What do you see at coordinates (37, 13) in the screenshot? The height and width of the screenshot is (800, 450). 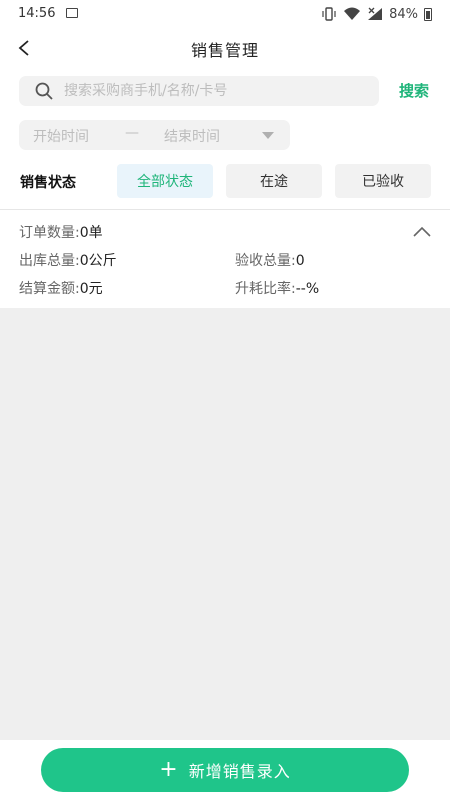 I see `status-time: 14:56` at bounding box center [37, 13].